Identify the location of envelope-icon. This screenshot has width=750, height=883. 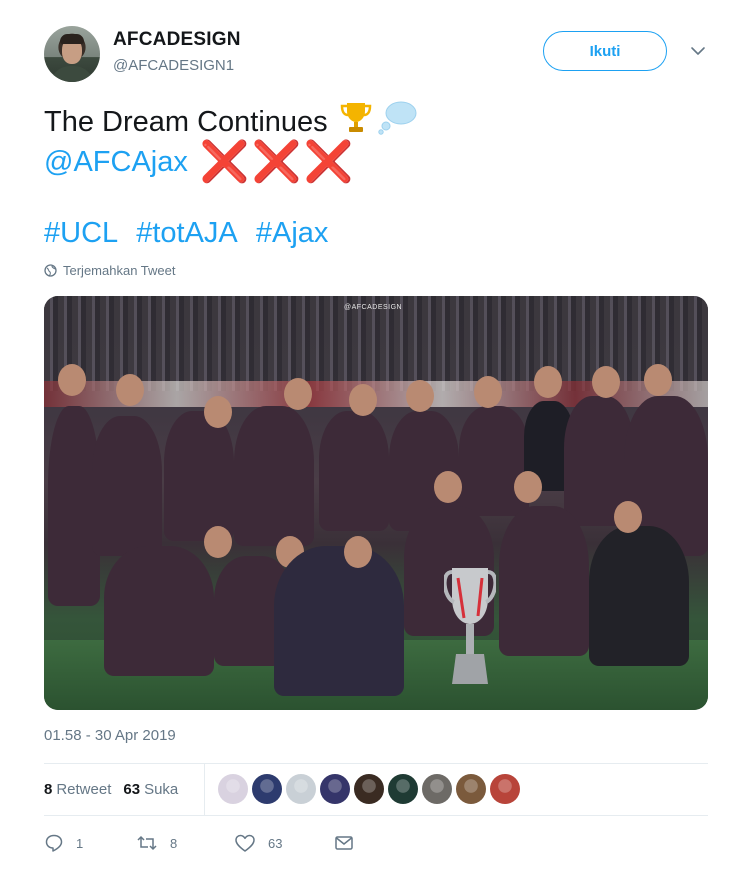
(344, 843).